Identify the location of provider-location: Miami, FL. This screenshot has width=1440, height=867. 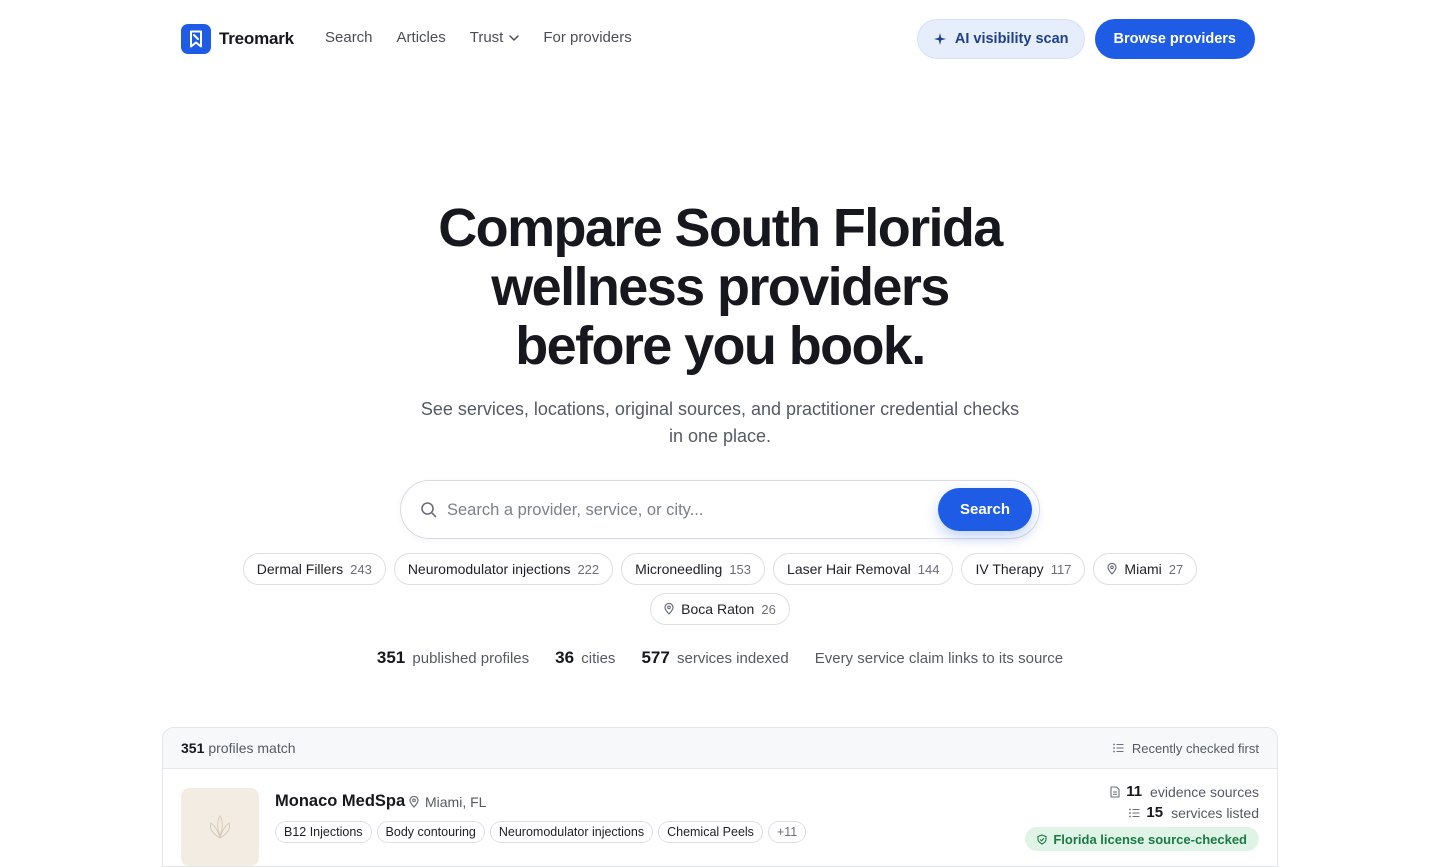
(447, 802).